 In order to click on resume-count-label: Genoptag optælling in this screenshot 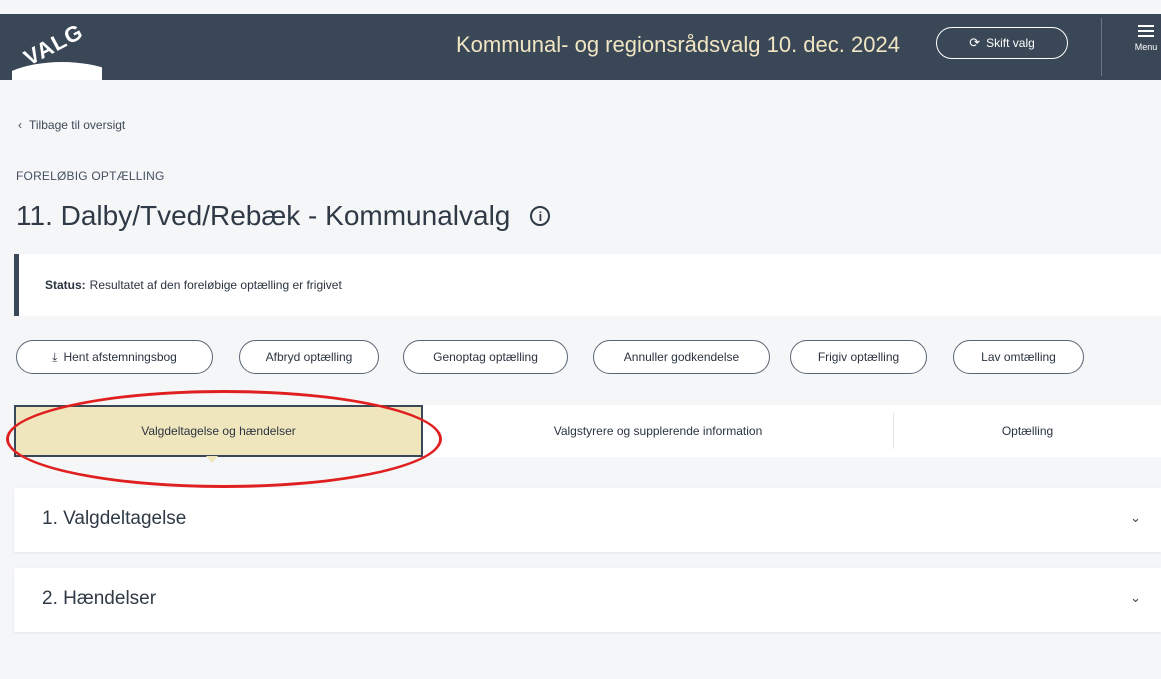, I will do `click(485, 357)`.